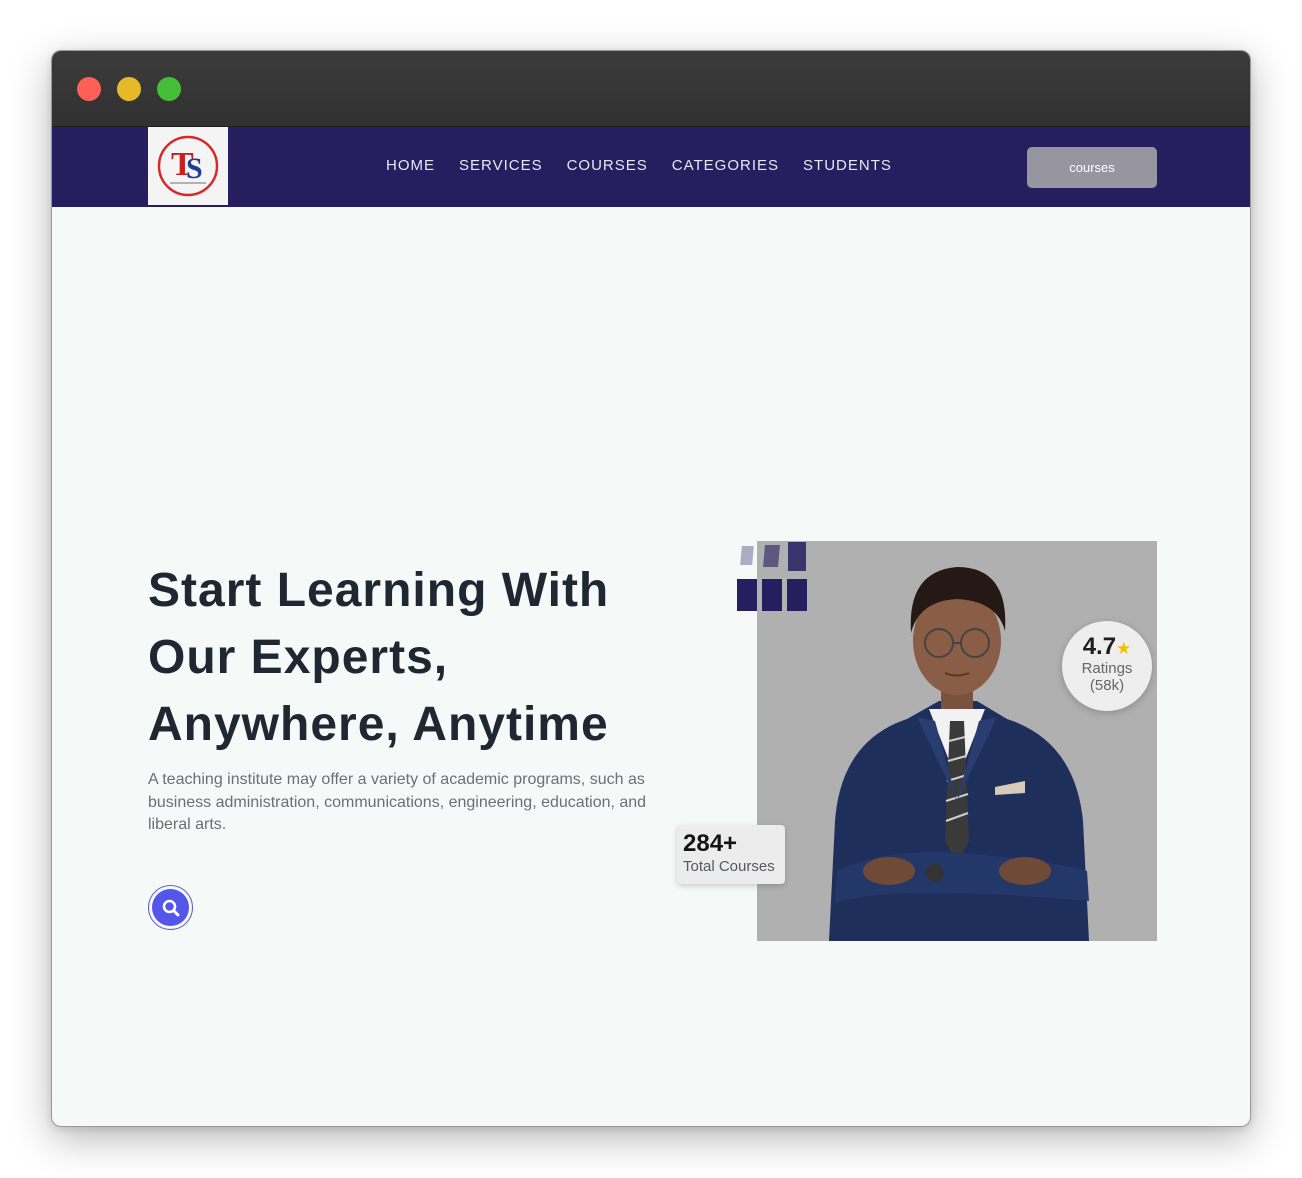  What do you see at coordinates (651, 89) in the screenshot?
I see `window-titlebar` at bounding box center [651, 89].